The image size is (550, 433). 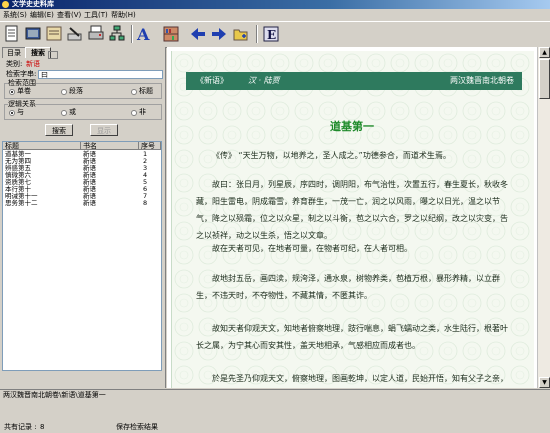 What do you see at coordinates (53, 55) in the screenshot?
I see `tab-extra-icon` at bounding box center [53, 55].